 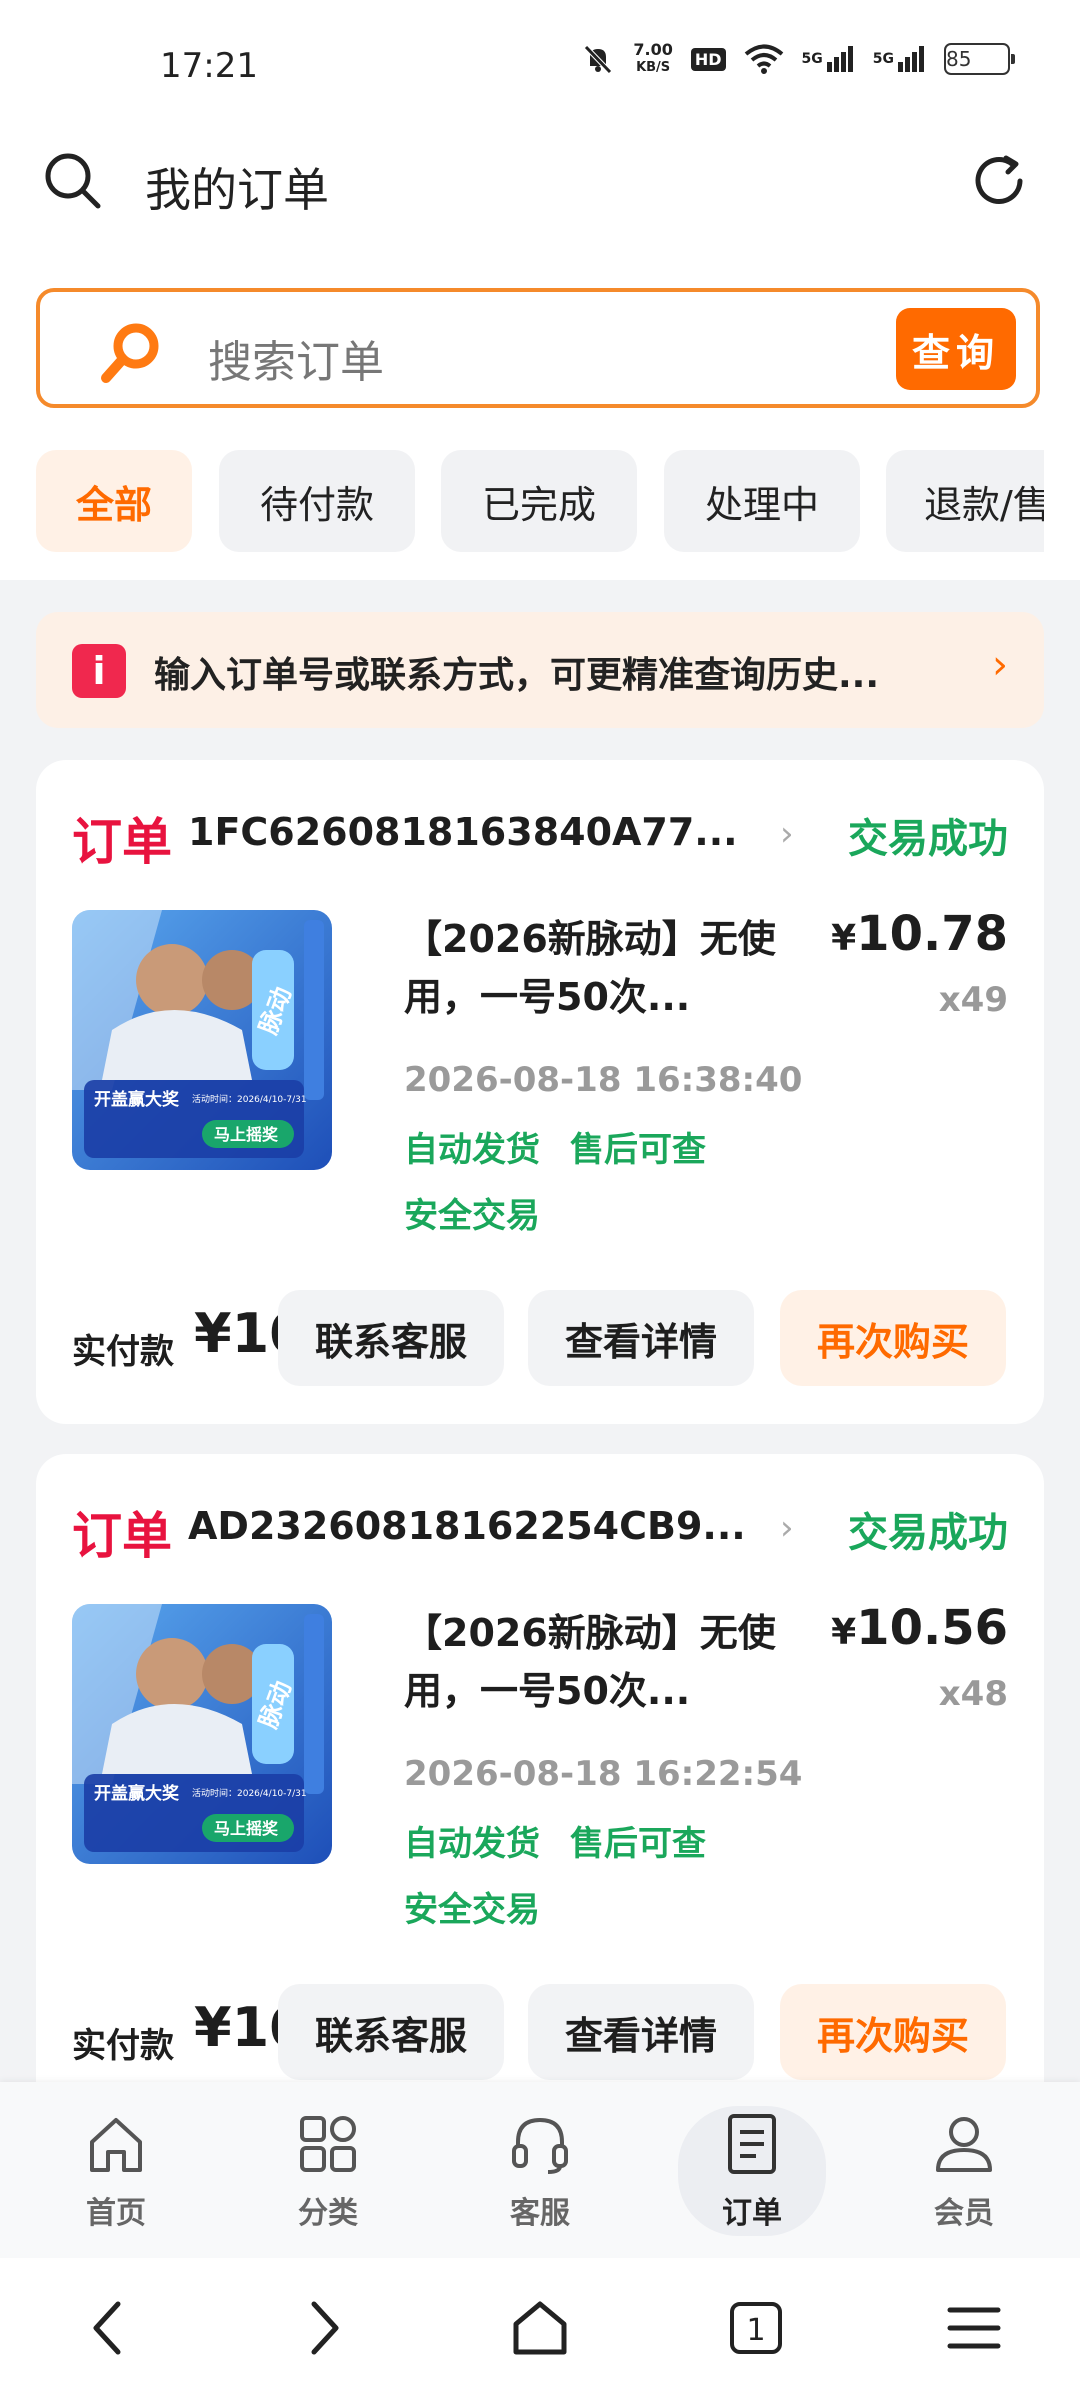 What do you see at coordinates (752, 2146) in the screenshot?
I see `document-icon` at bounding box center [752, 2146].